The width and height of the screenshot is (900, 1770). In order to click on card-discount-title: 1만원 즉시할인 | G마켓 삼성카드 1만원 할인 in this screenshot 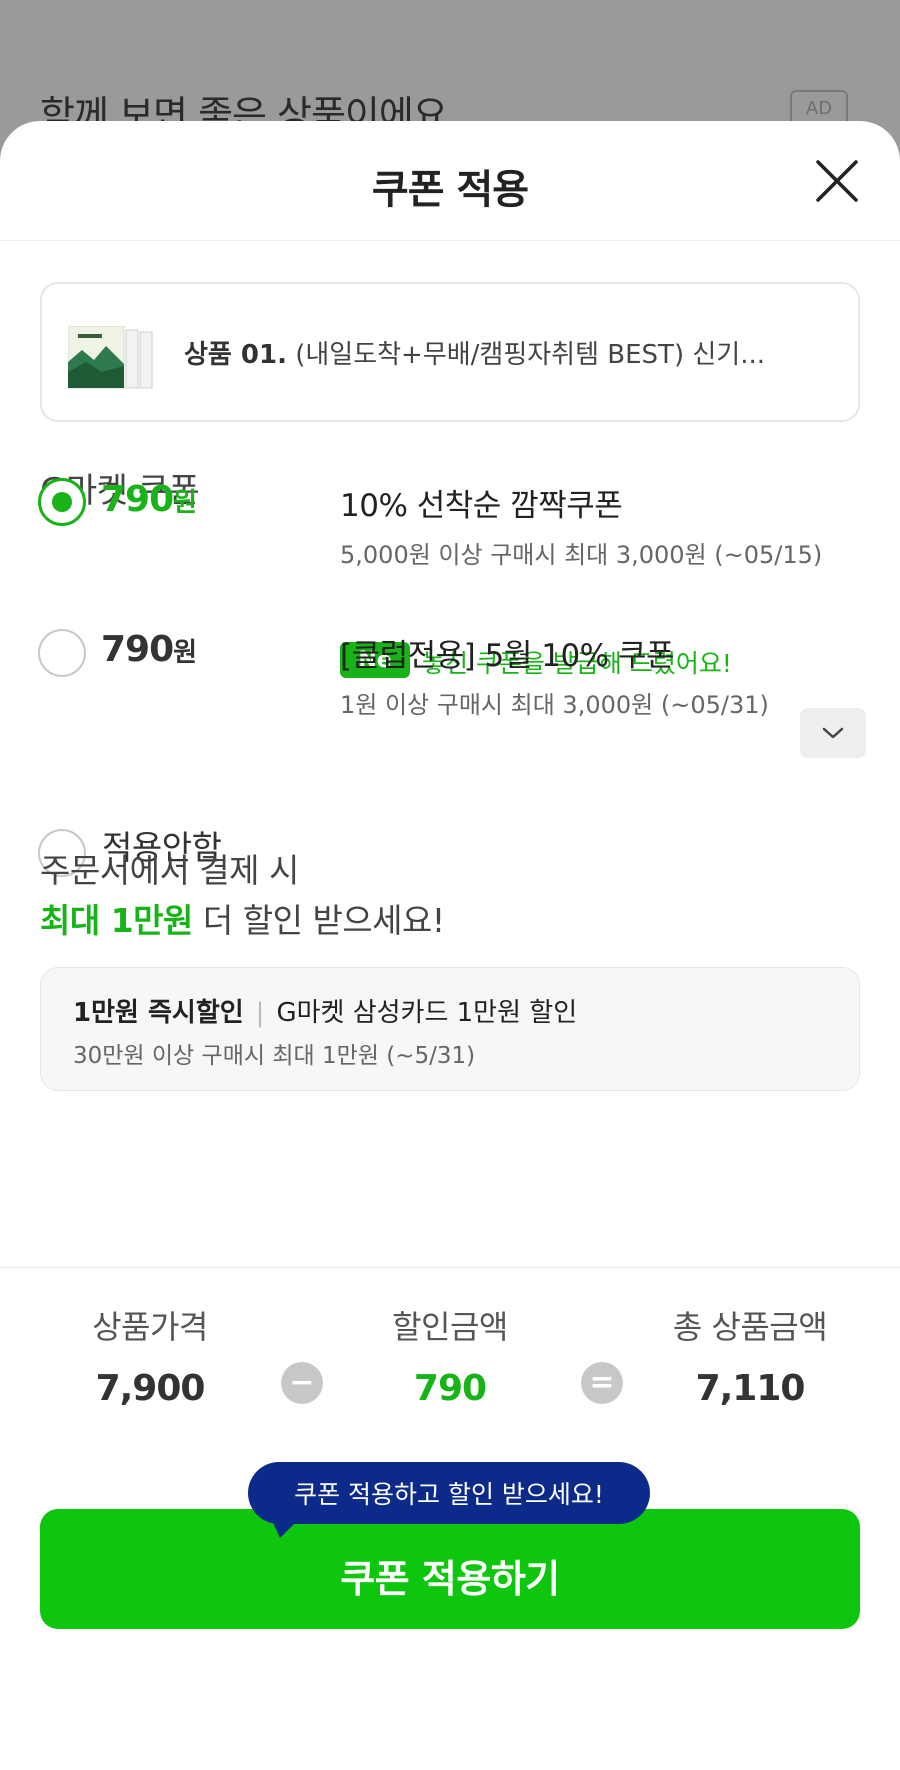, I will do `click(325, 1010)`.